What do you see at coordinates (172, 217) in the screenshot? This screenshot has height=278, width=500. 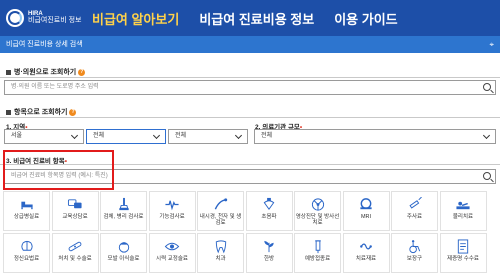 I see `category-label: 기능검사료` at bounding box center [172, 217].